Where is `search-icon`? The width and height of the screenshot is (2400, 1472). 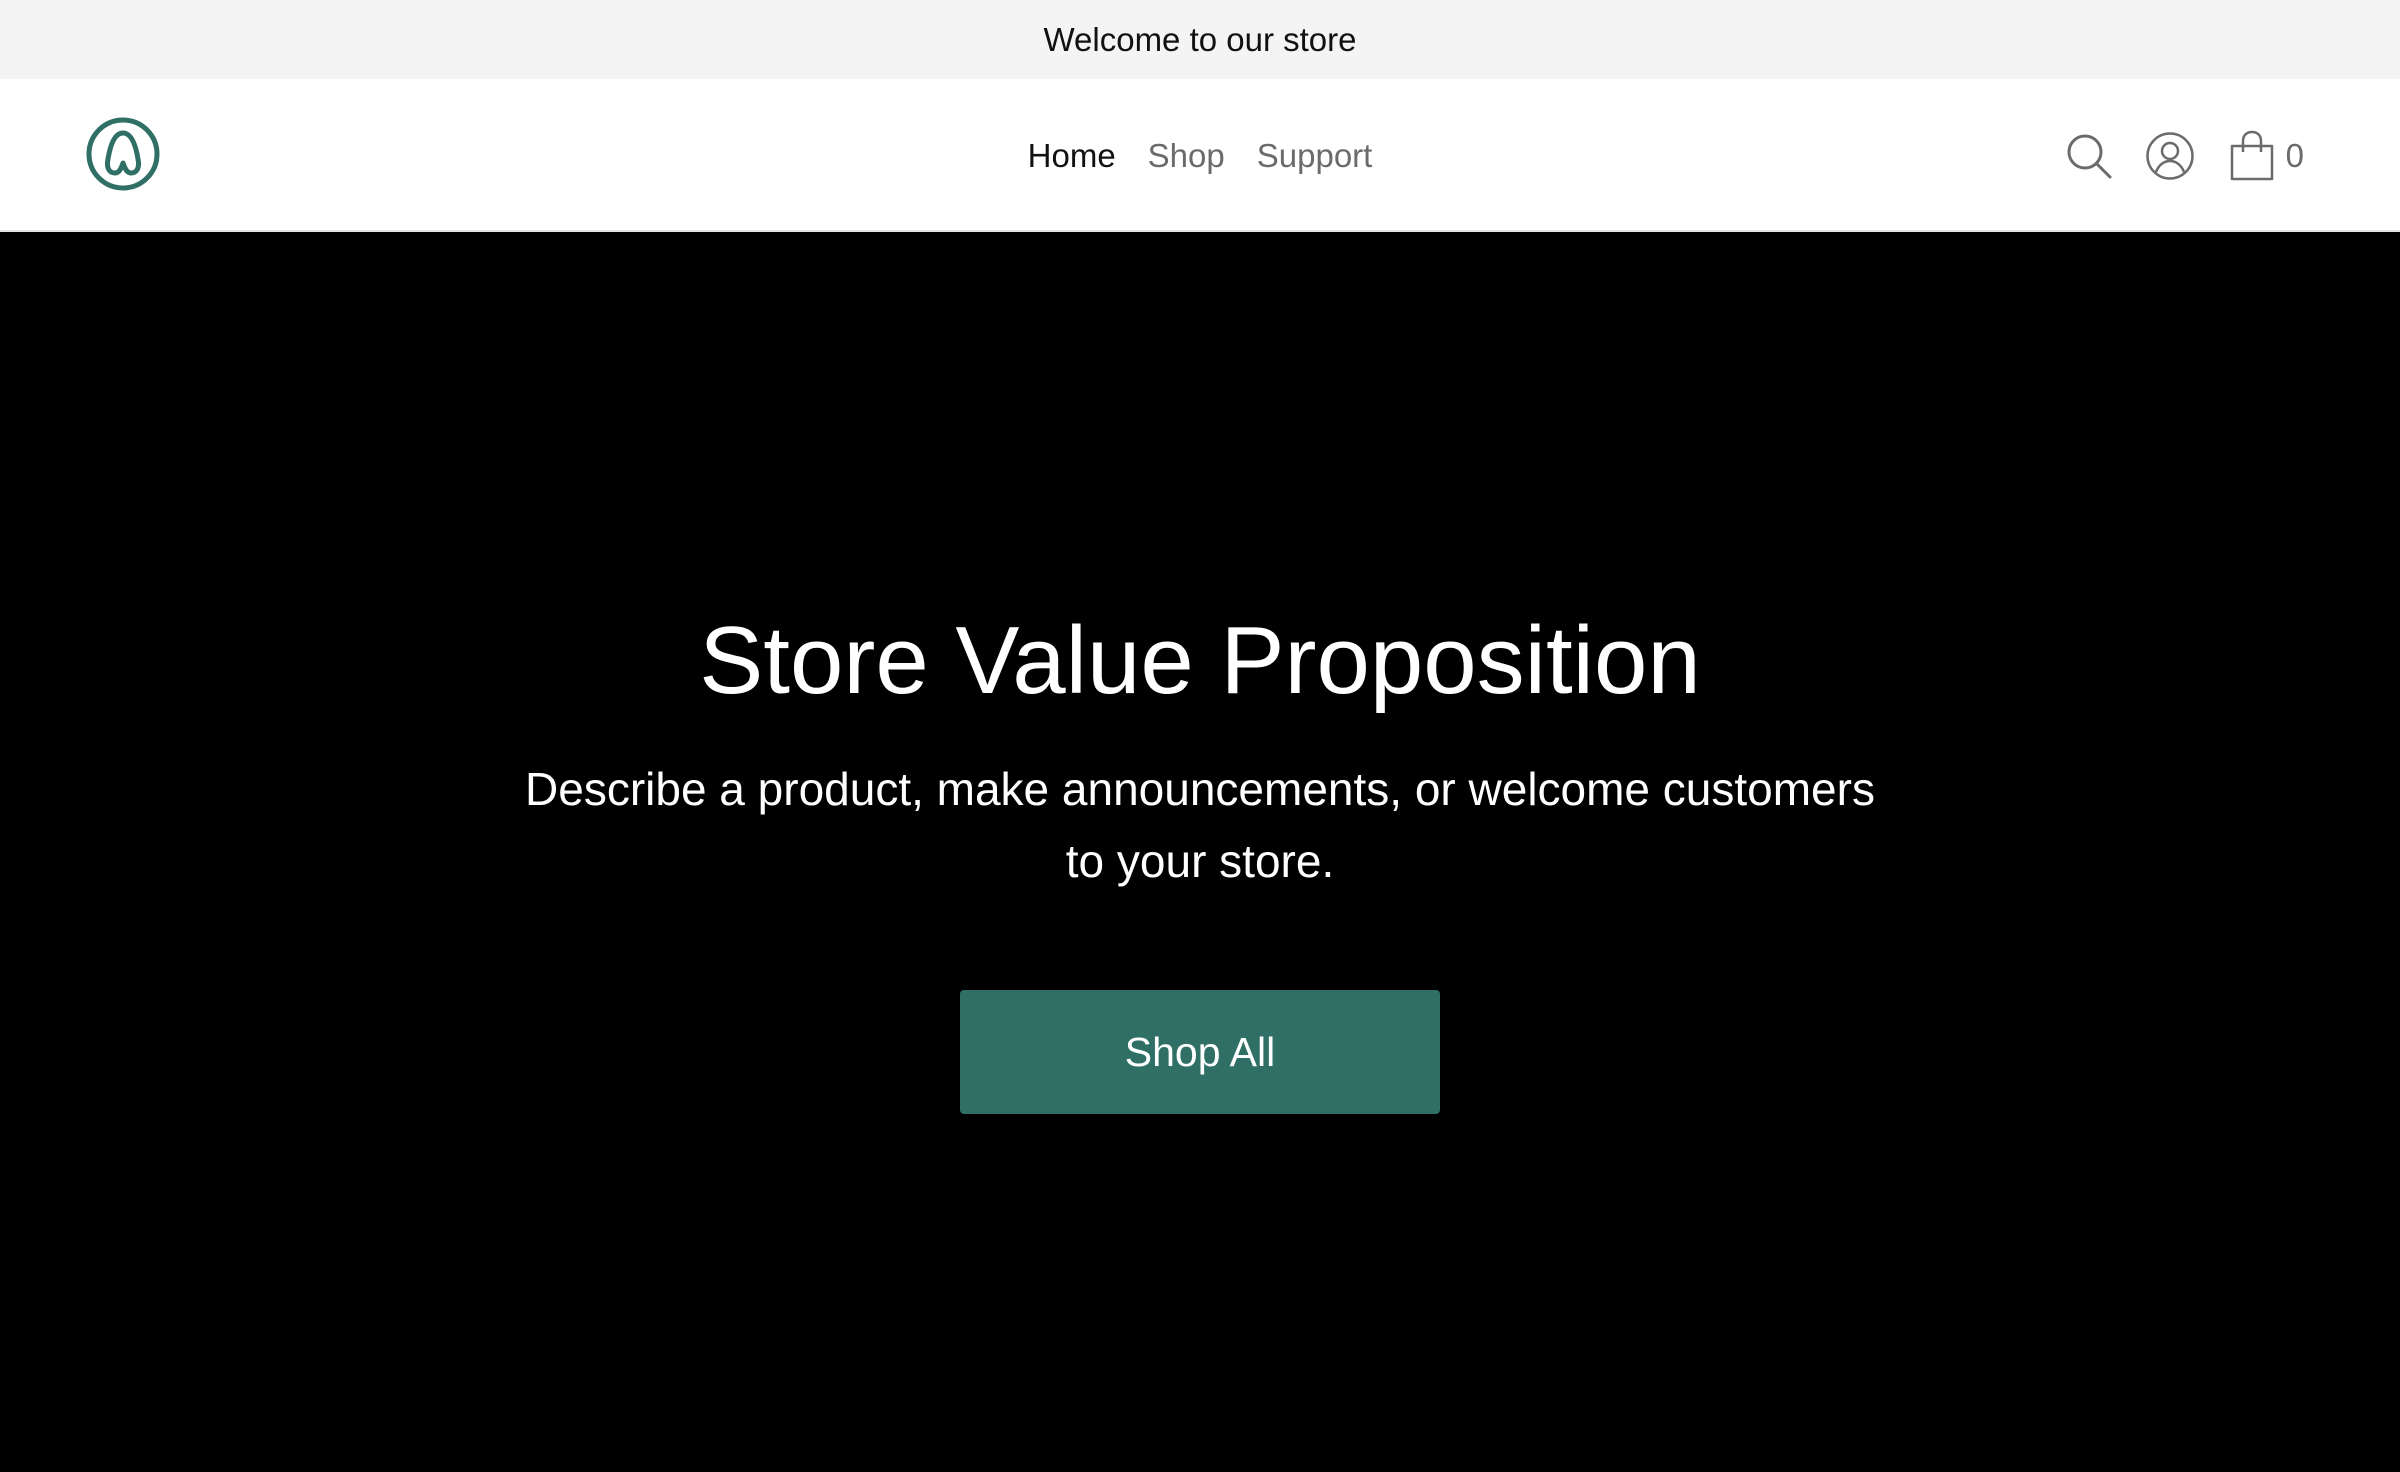
search-icon is located at coordinates (2089, 156).